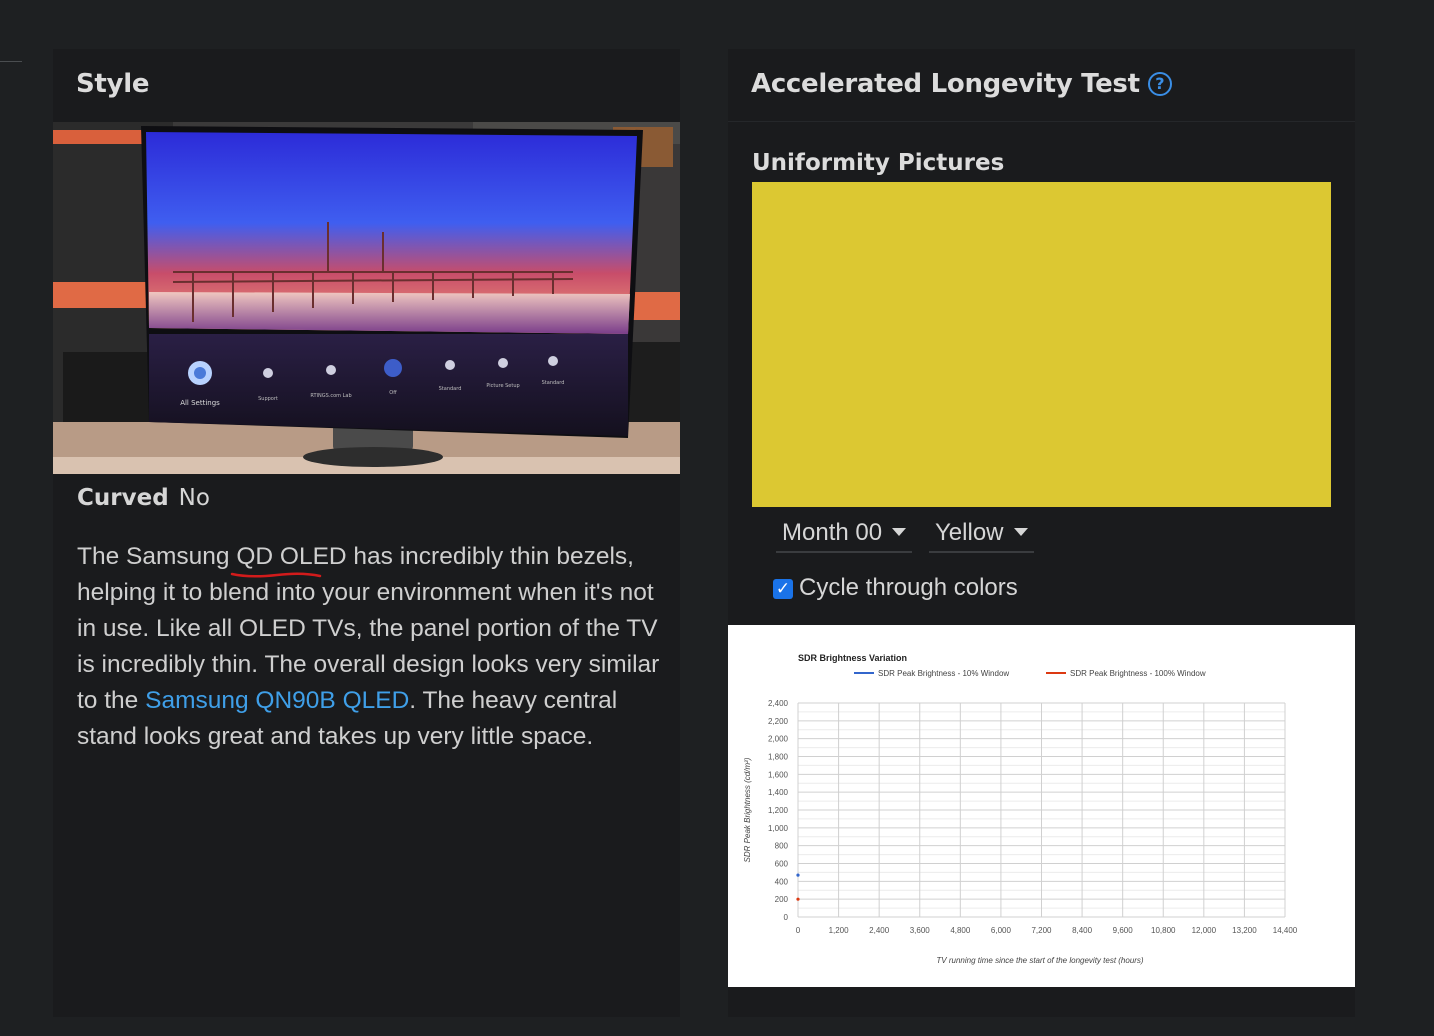  Describe the element at coordinates (943, 673) in the screenshot. I see `legend-label: SDR Peak Brightness - 10% Window` at that location.